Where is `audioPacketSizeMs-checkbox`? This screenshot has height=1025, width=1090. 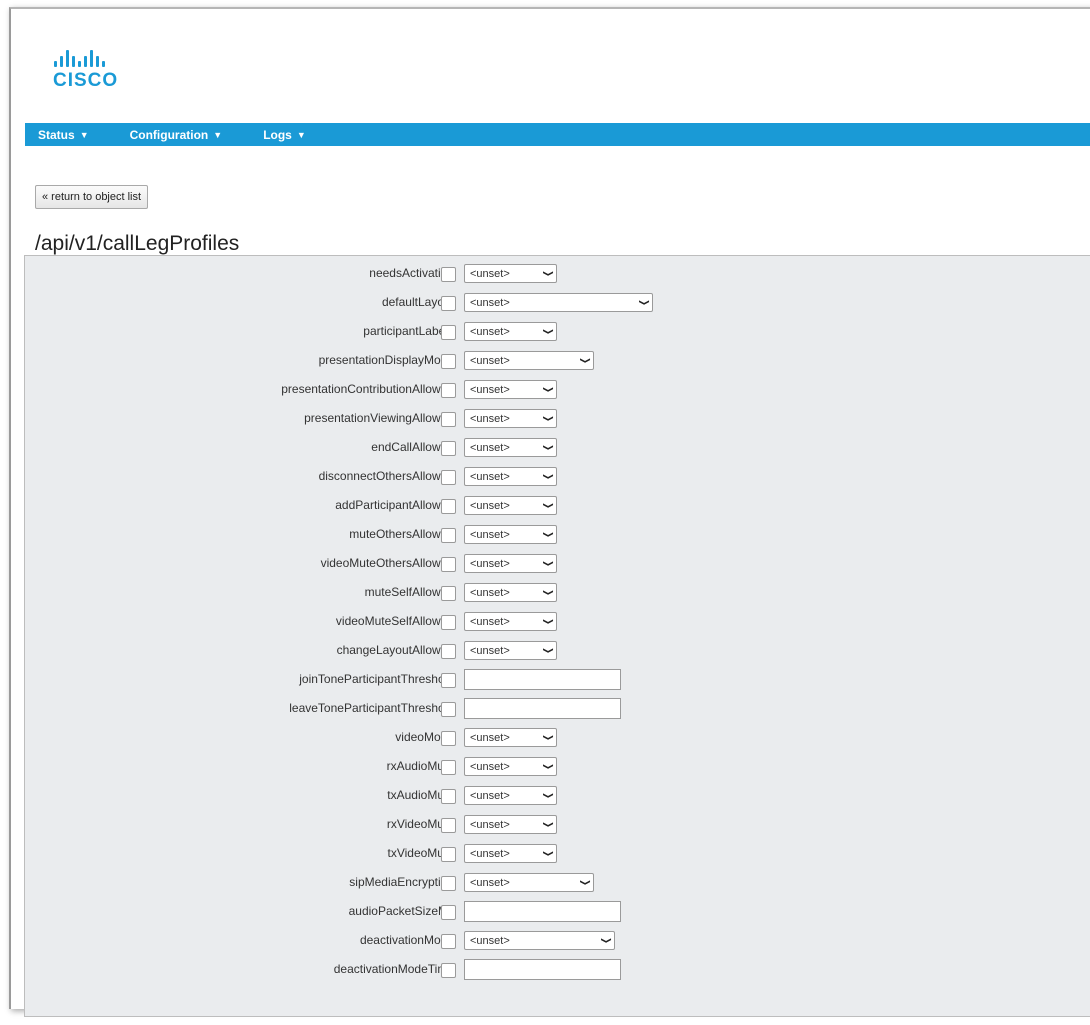 audioPacketSizeMs-checkbox is located at coordinates (448, 912).